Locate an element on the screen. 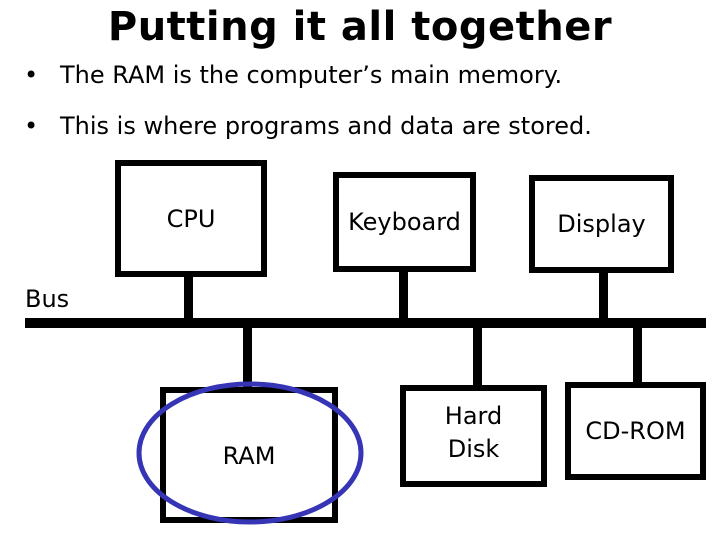 The width and height of the screenshot is (720, 540). ram-box: RAM is located at coordinates (249, 455).